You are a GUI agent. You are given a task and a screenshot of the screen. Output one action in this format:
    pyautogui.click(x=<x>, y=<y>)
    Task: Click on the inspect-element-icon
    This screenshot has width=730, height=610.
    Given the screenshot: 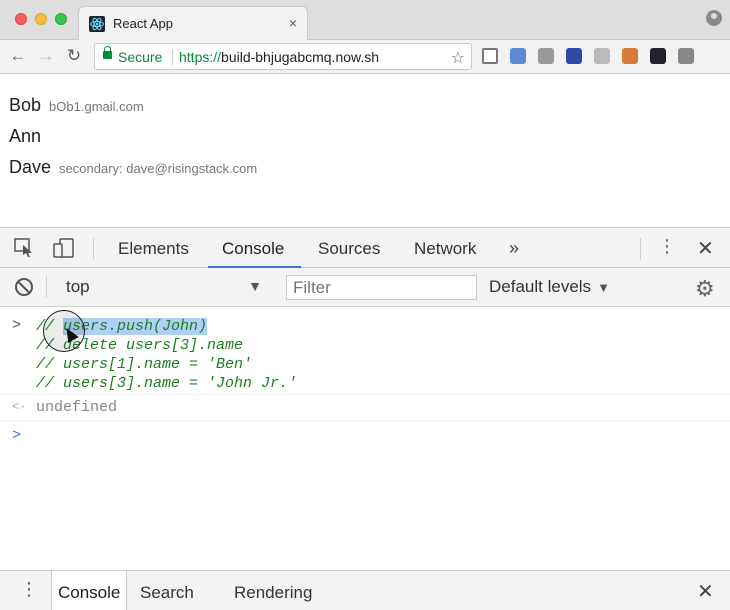 What is the action you would take?
    pyautogui.click(x=25, y=248)
    